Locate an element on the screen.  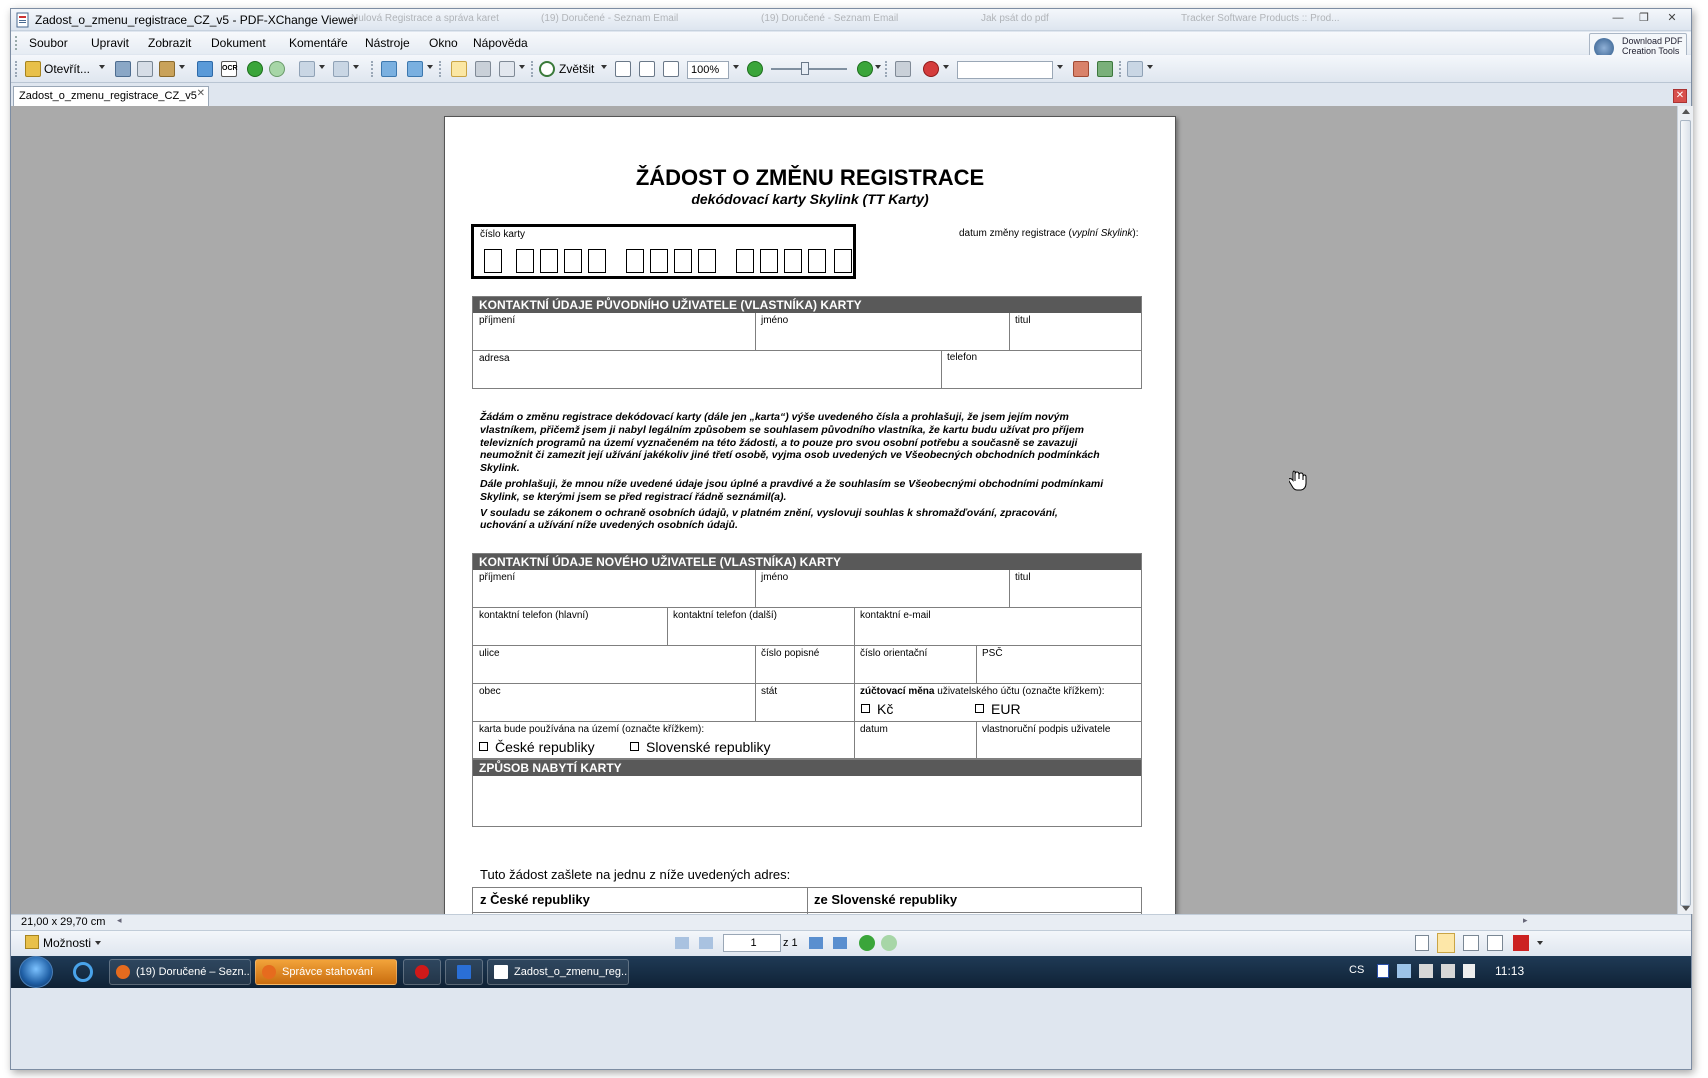
main-phone-field: kontaktní telefon (hlavní) is located at coordinates (534, 615).